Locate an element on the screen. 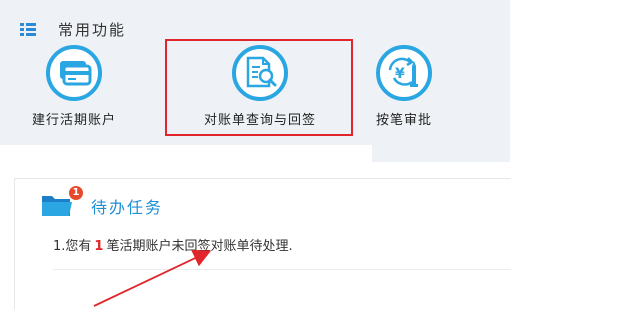  func-label-approve-by-item: 按笔审批 is located at coordinates (403, 120).